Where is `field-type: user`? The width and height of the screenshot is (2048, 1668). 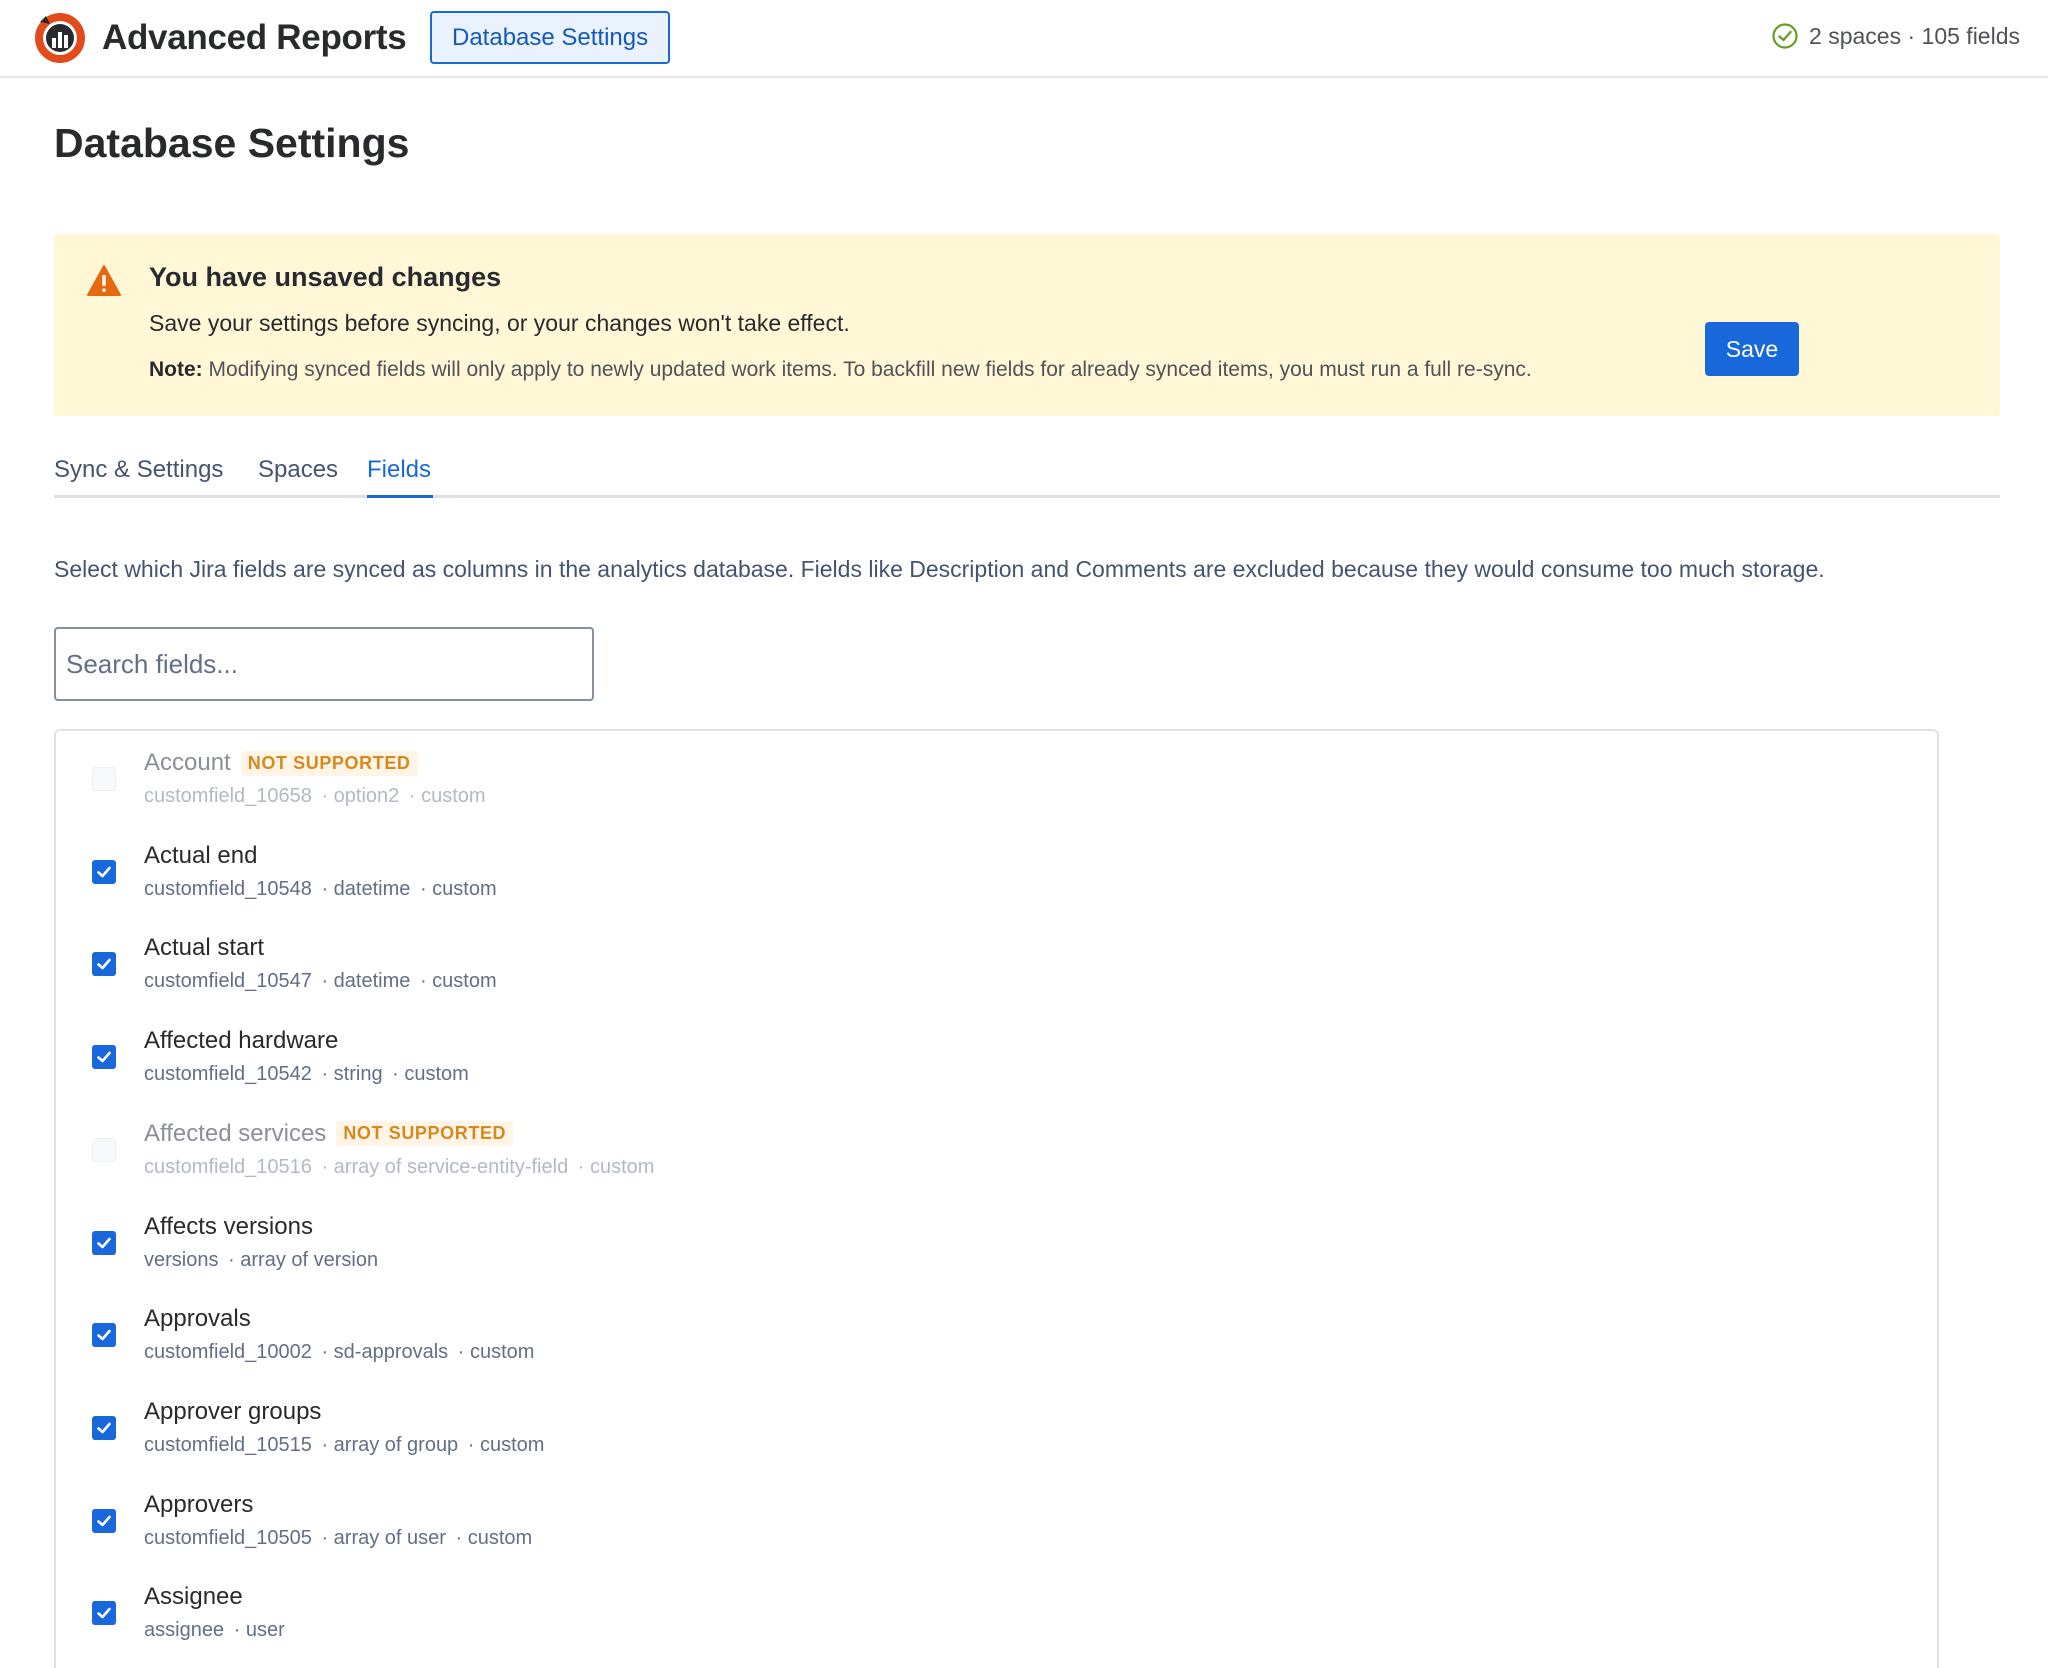
field-type: user is located at coordinates (254, 1630).